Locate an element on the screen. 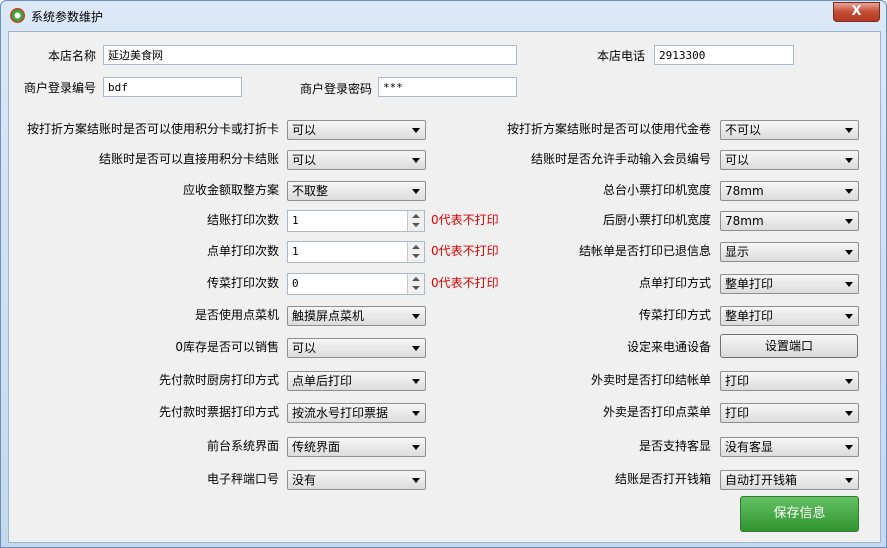 The width and height of the screenshot is (887, 548). right-row-6-select: 整单打印 is located at coordinates (789, 316).